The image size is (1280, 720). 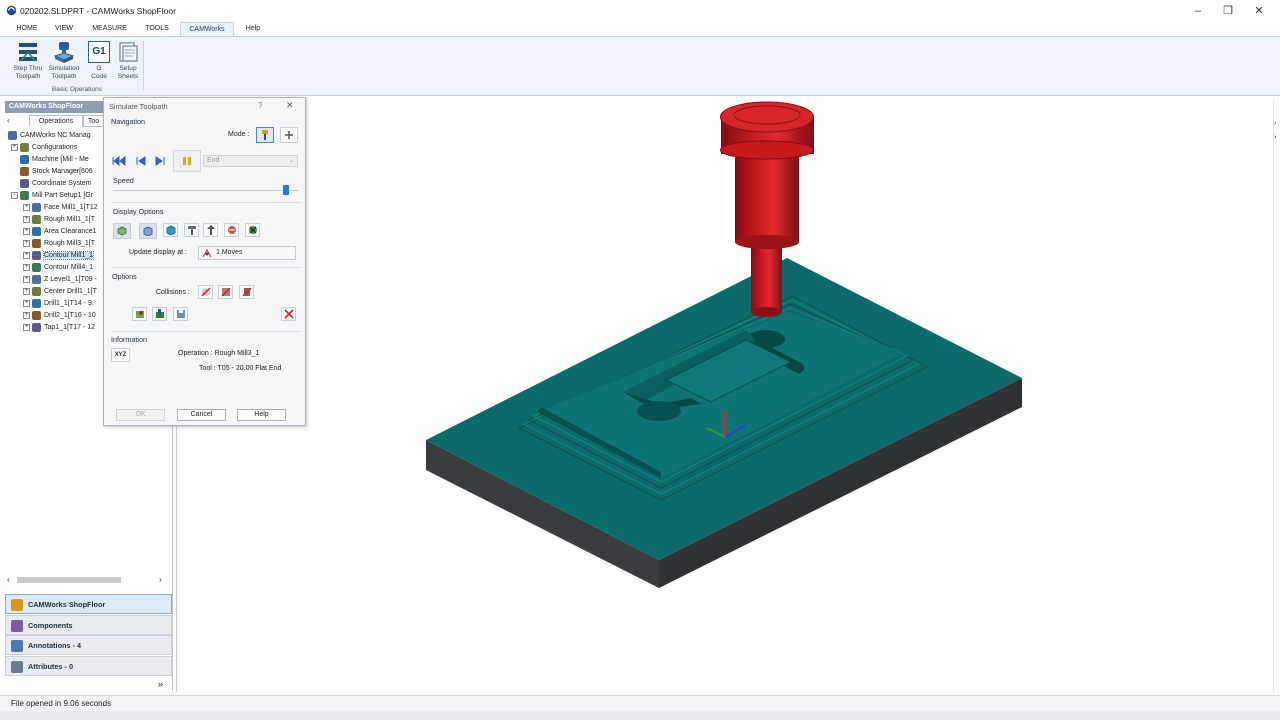 I want to click on bottom-panel-item: Attributes - 0, so click(x=88, y=665).